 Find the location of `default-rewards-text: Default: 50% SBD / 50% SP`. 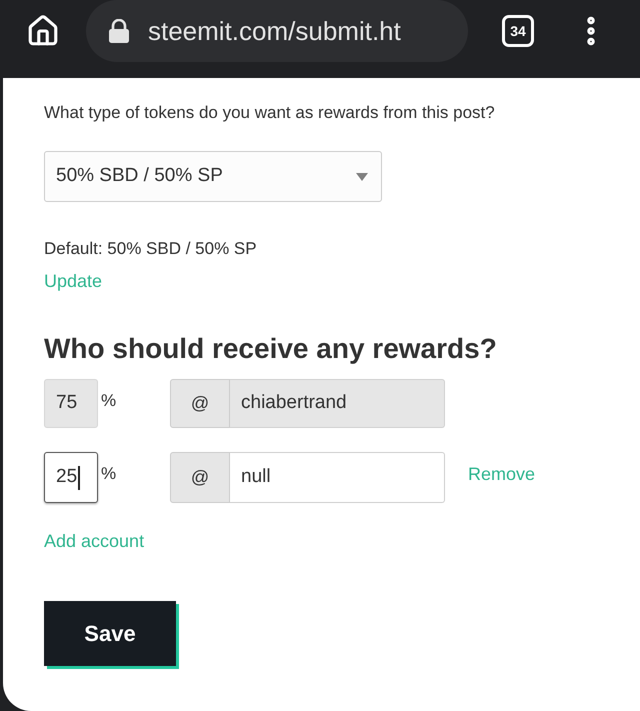

default-rewards-text: Default: 50% SBD / 50% SP is located at coordinates (151, 249).